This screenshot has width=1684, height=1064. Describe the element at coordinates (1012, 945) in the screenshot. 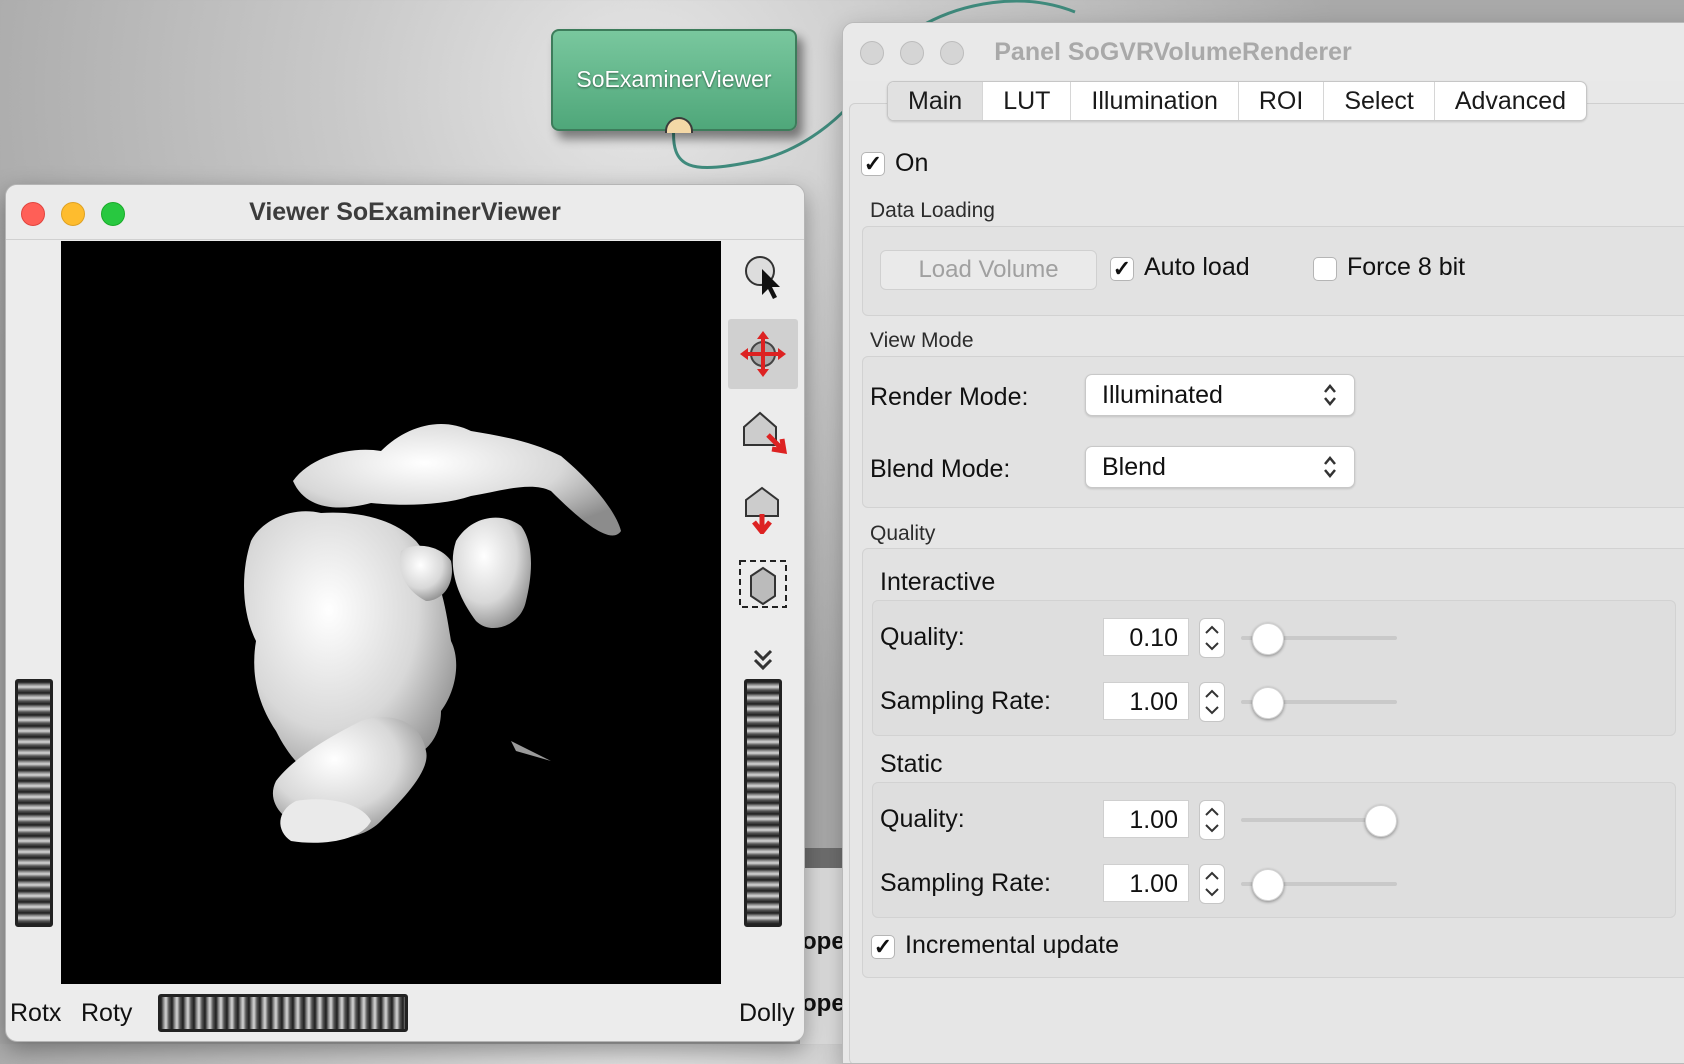

I see `incremental-update-label: Incremental update` at that location.